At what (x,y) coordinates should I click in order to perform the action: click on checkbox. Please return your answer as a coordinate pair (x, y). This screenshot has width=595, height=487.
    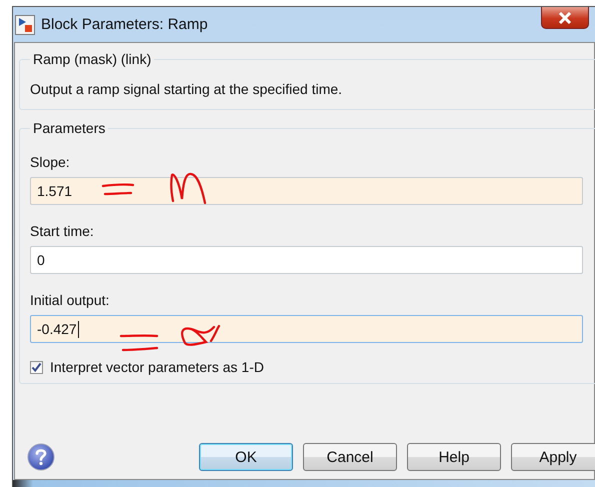
    Looking at the image, I should click on (36, 367).